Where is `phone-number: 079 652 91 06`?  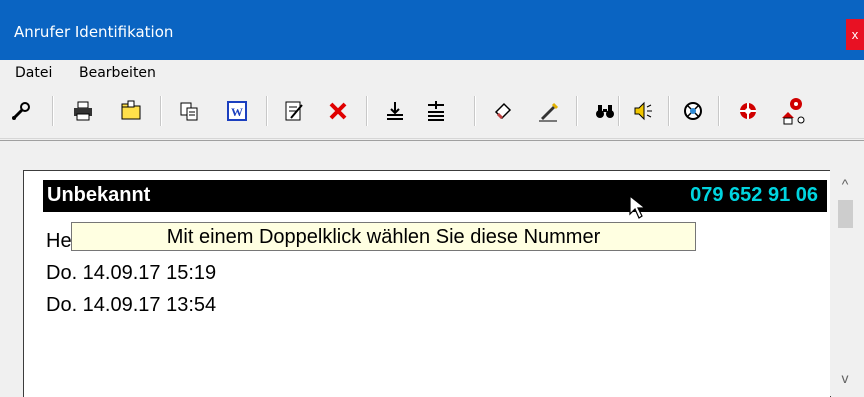 phone-number: 079 652 91 06 is located at coordinates (754, 195).